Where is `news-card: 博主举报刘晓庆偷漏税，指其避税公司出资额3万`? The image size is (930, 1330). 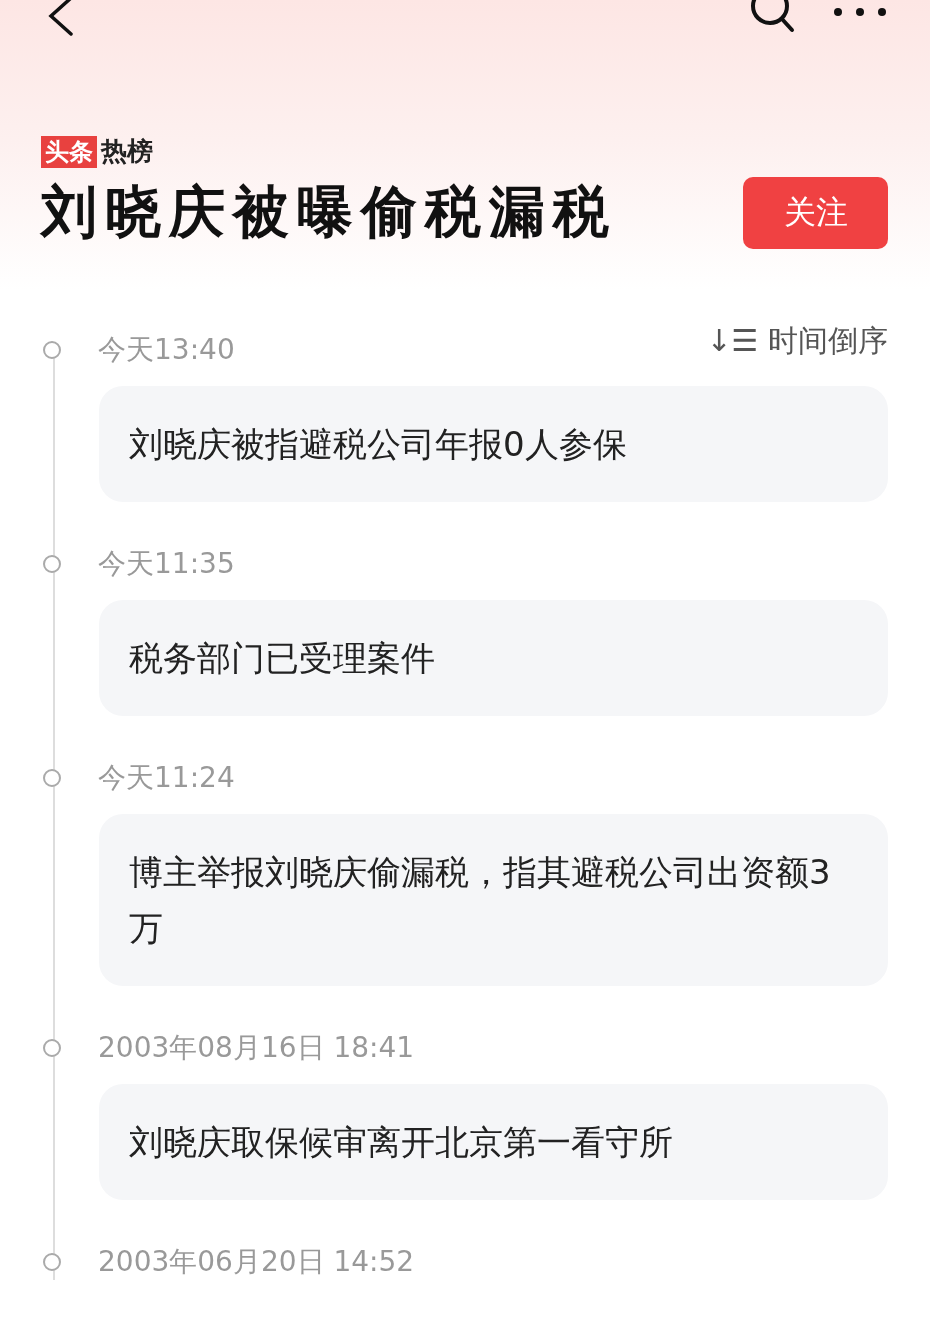 news-card: 博主举报刘晓庆偷漏税，指其避税公司出资额3万 is located at coordinates (493, 900).